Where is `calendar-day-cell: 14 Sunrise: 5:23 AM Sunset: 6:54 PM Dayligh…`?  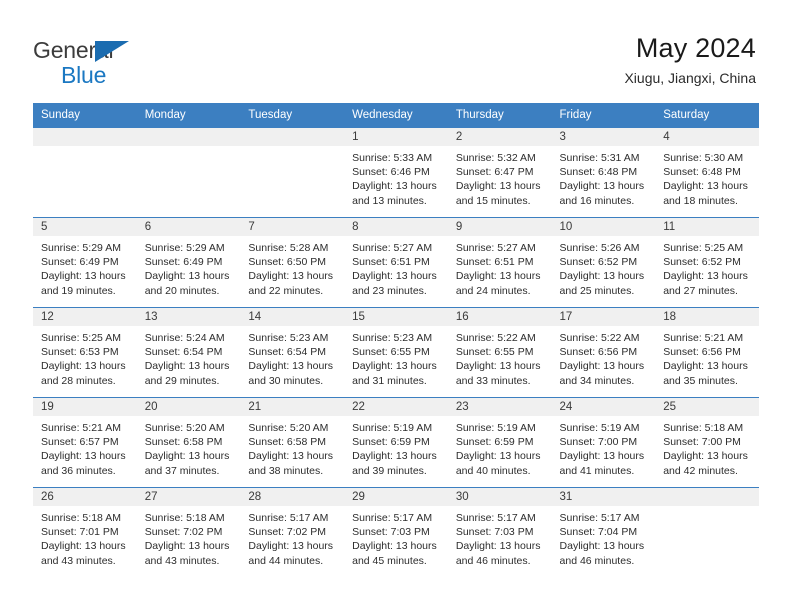 calendar-day-cell: 14 Sunrise: 5:23 AM Sunset: 6:54 PM Dayligh… is located at coordinates (292, 352).